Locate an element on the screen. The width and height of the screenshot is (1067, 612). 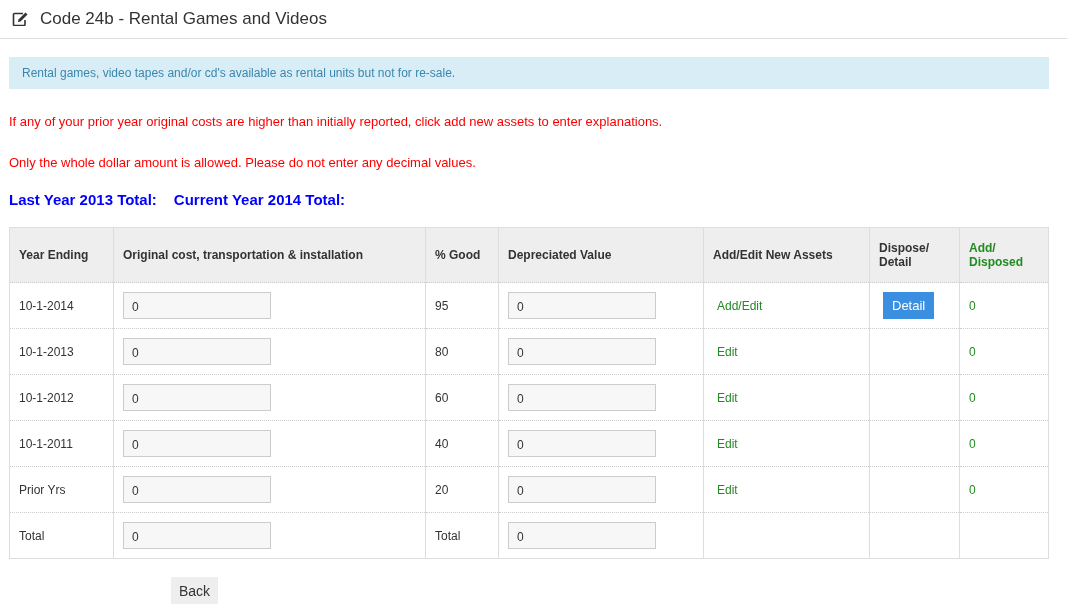
warning-text: Only the whole dollar amount is allowed. Please do not enter any decimal values. is located at coordinates (243, 163).